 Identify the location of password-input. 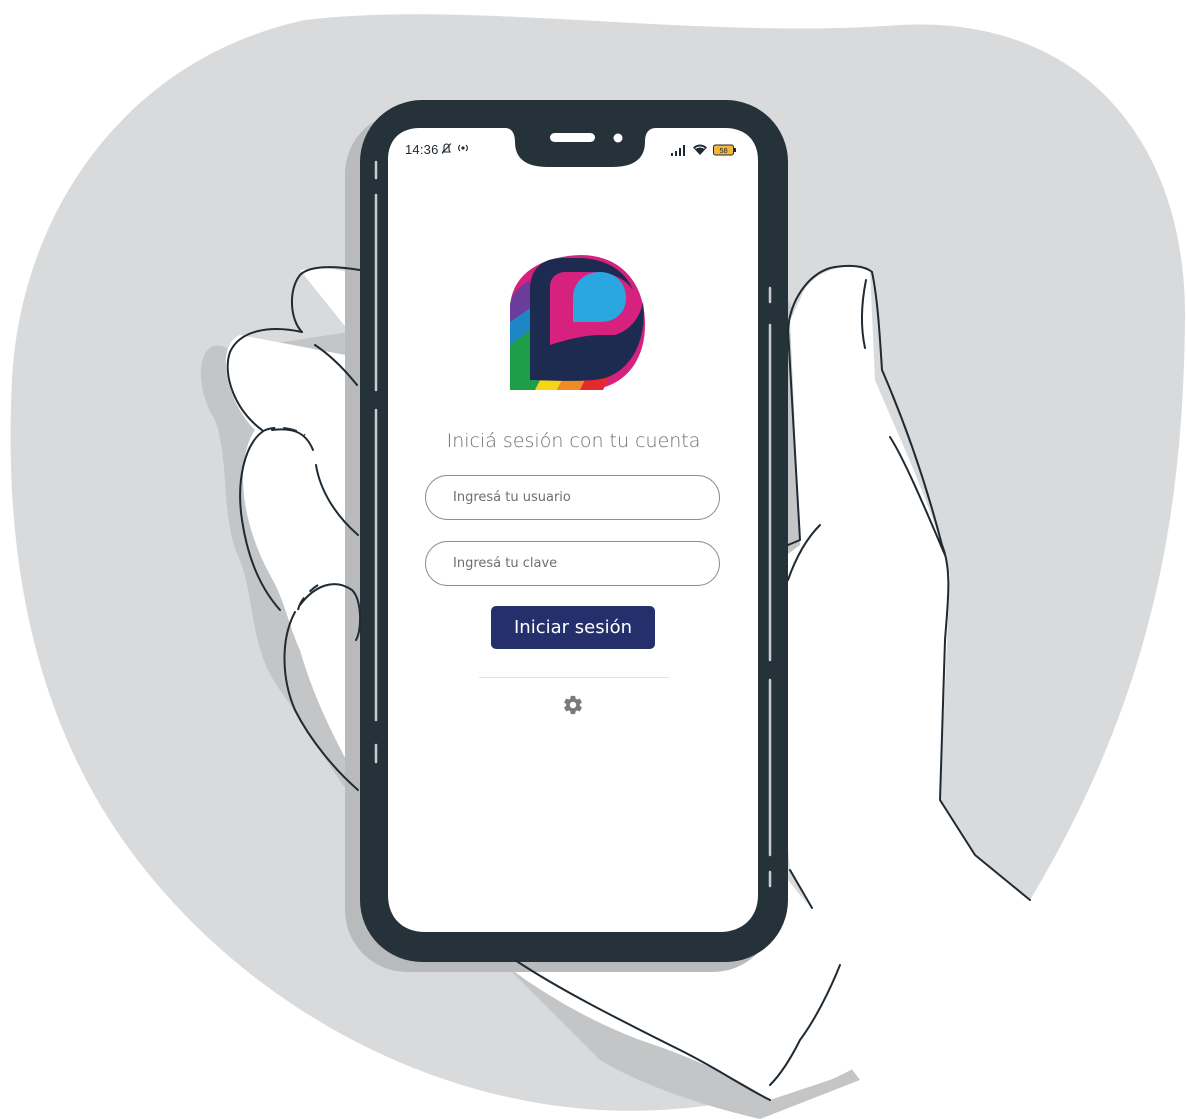
(573, 563).